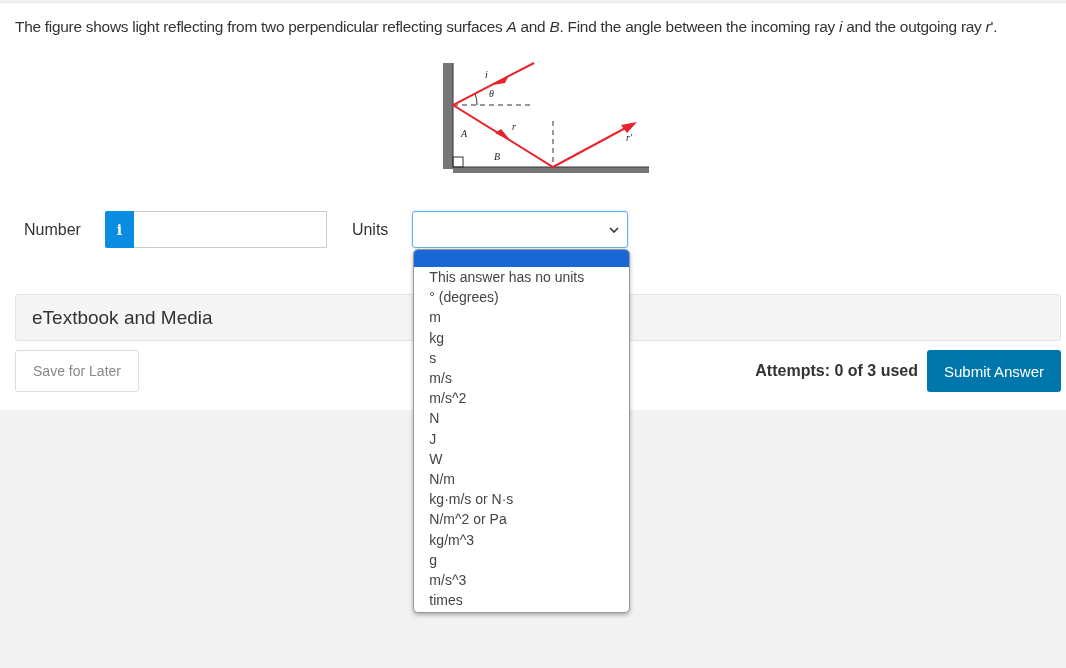 The width and height of the screenshot is (1066, 668). What do you see at coordinates (522, 277) in the screenshot?
I see `unit-option: This answer has no units` at bounding box center [522, 277].